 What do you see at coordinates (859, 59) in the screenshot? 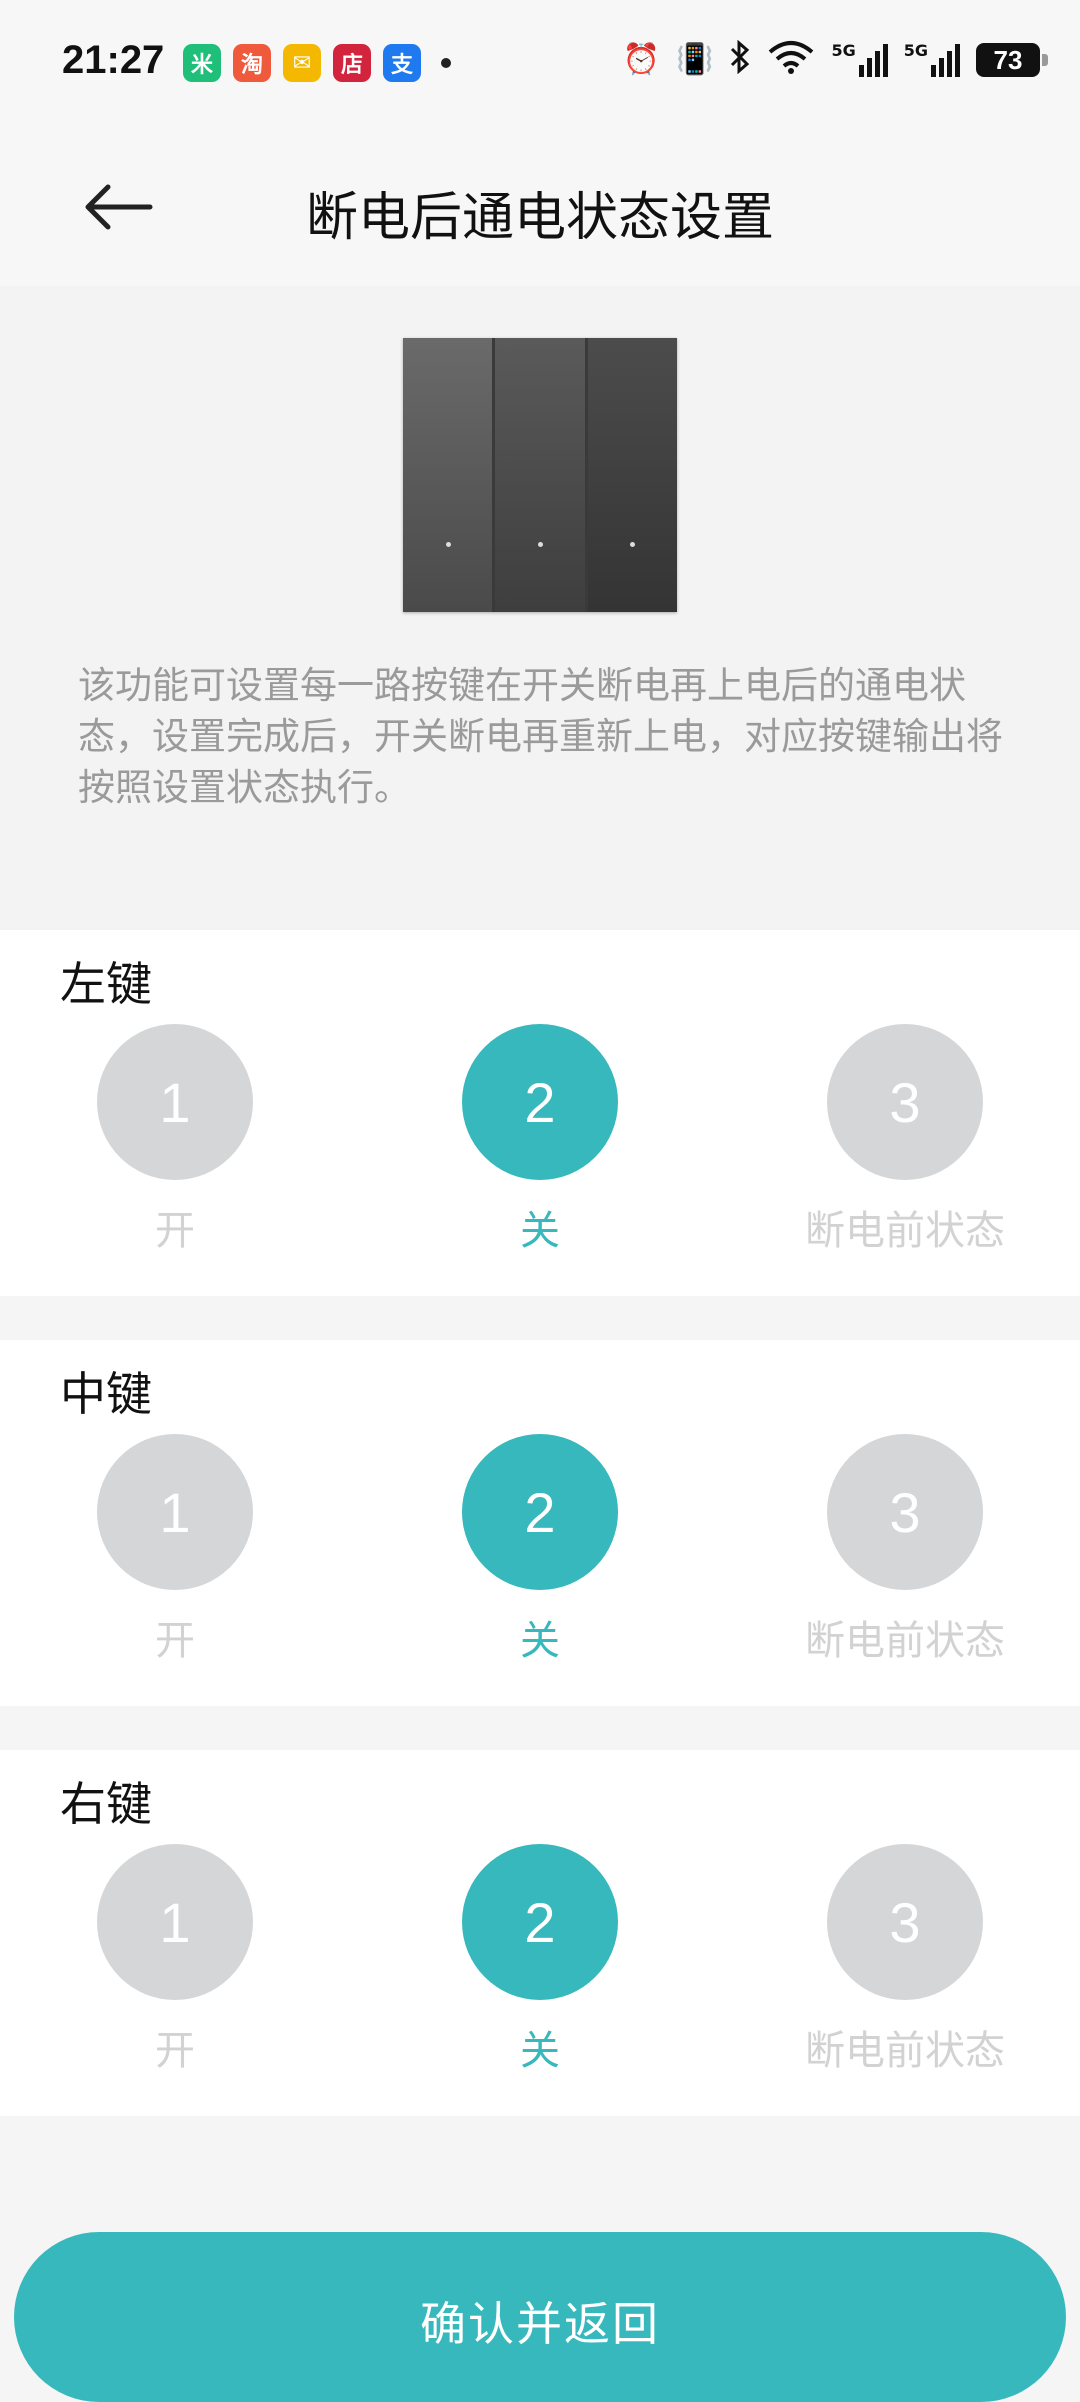
I see `signal-icon: 5G` at bounding box center [859, 59].